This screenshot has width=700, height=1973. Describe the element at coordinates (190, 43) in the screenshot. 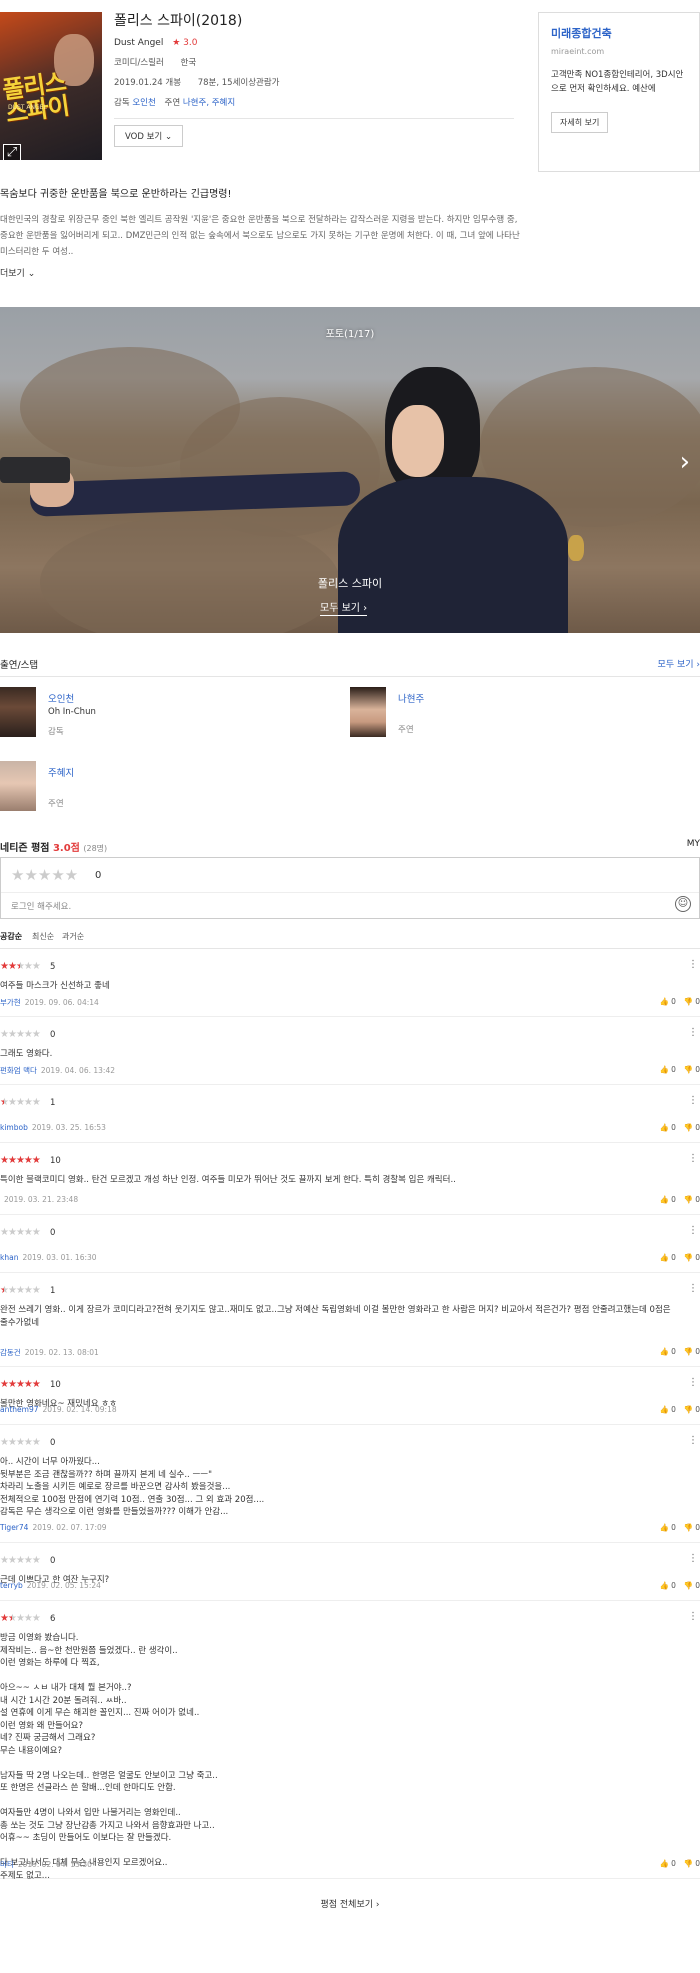

I see `movie-rating: 3.0` at that location.